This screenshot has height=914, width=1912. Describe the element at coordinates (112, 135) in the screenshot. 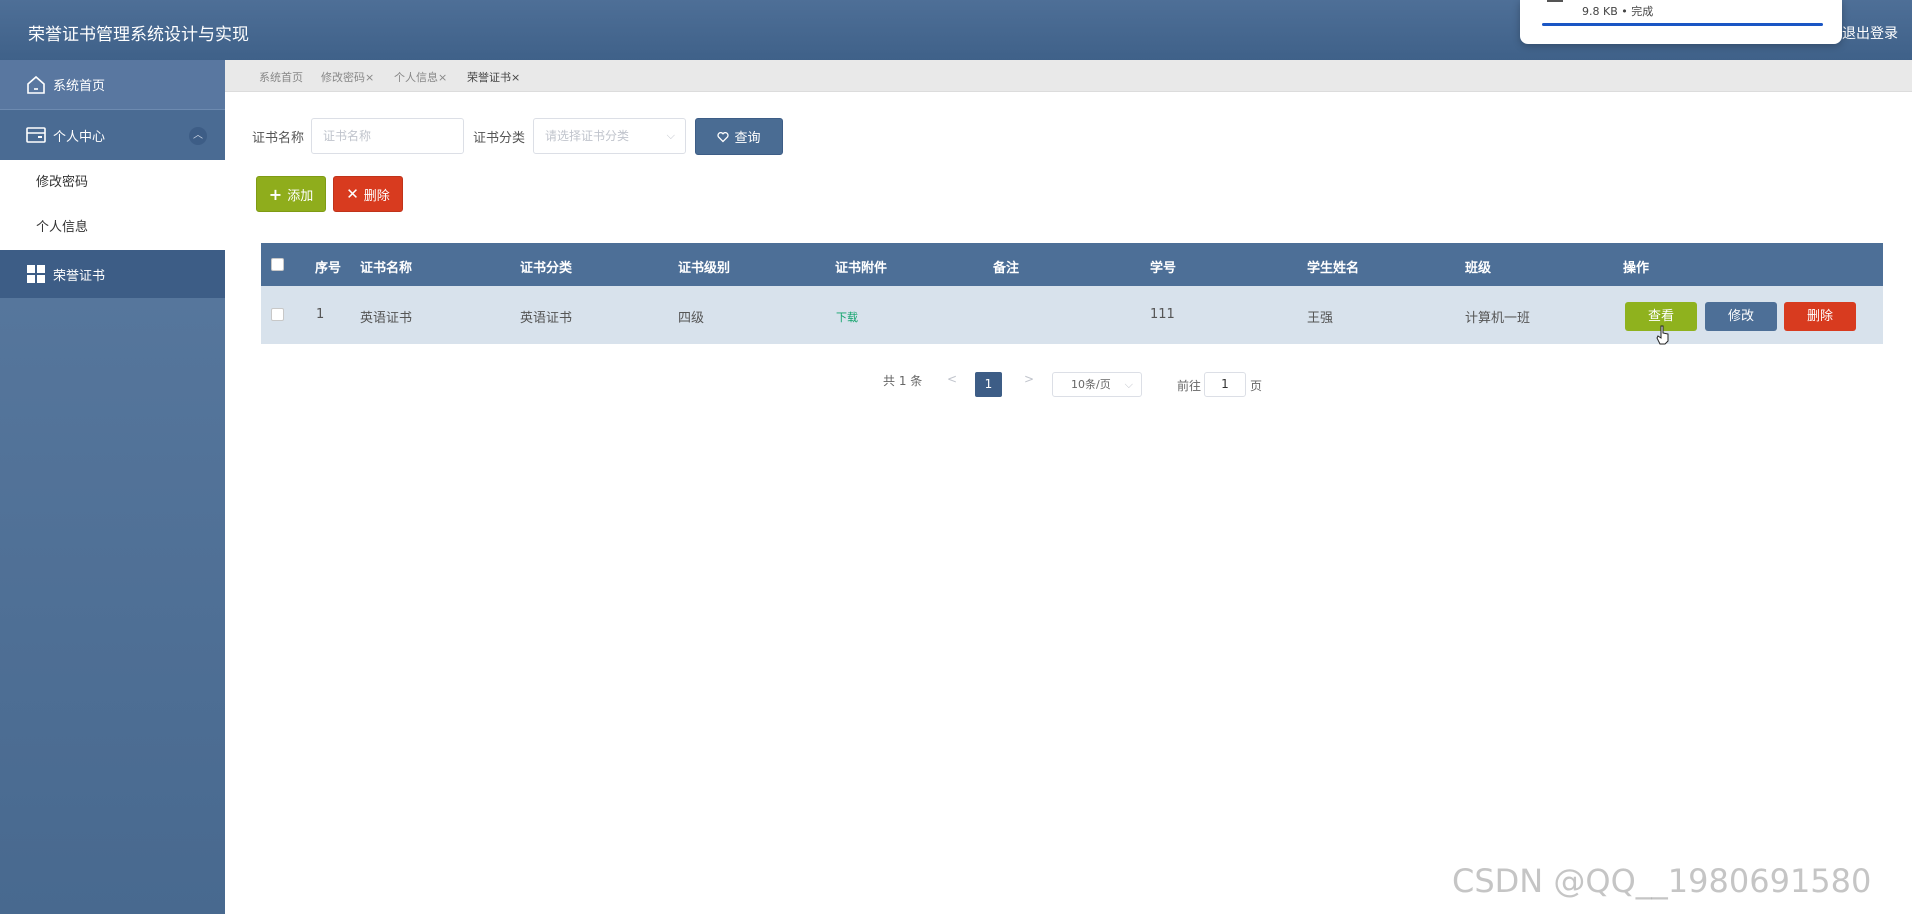

I see `sidebar-item-personal-center: 个人中心 ︿` at that location.